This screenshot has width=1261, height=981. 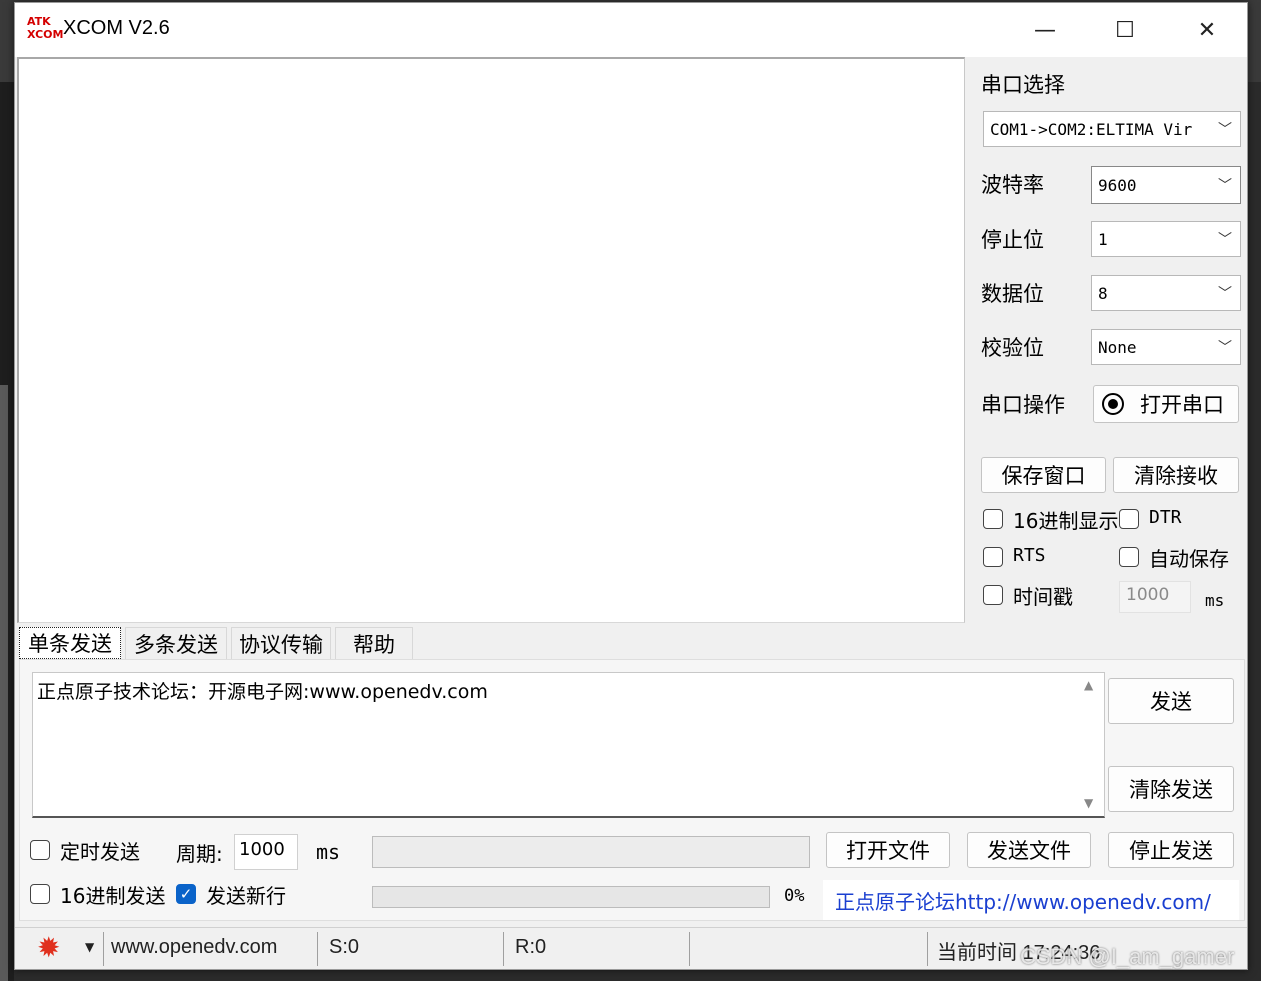 What do you see at coordinates (70, 643) in the screenshot?
I see `tab-single-send: 单条发送` at bounding box center [70, 643].